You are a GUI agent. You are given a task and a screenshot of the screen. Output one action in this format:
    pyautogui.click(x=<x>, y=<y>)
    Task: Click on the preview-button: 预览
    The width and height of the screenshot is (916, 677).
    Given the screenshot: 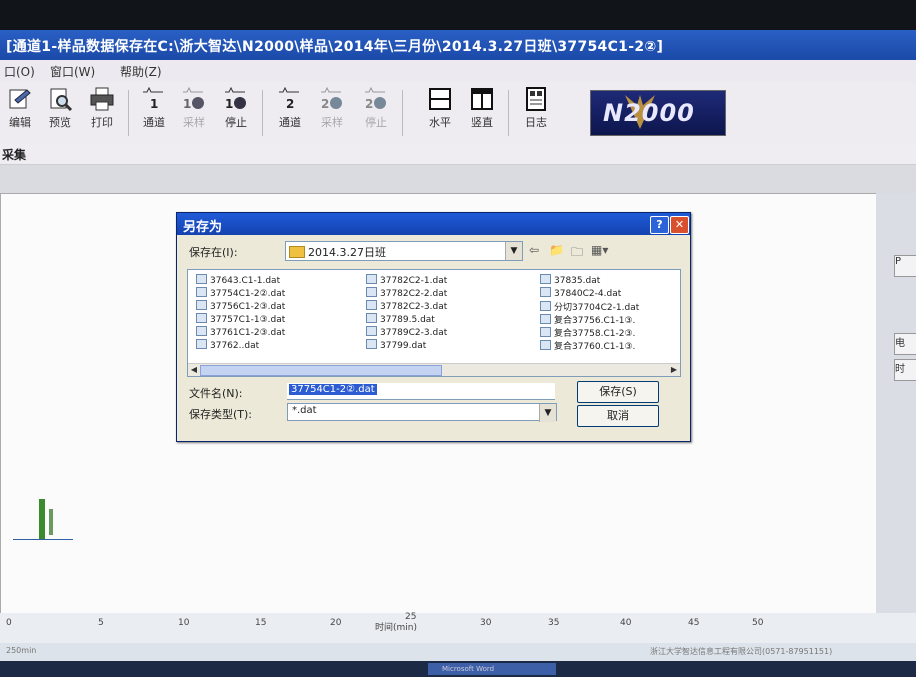 What is the action you would take?
    pyautogui.click(x=60, y=113)
    